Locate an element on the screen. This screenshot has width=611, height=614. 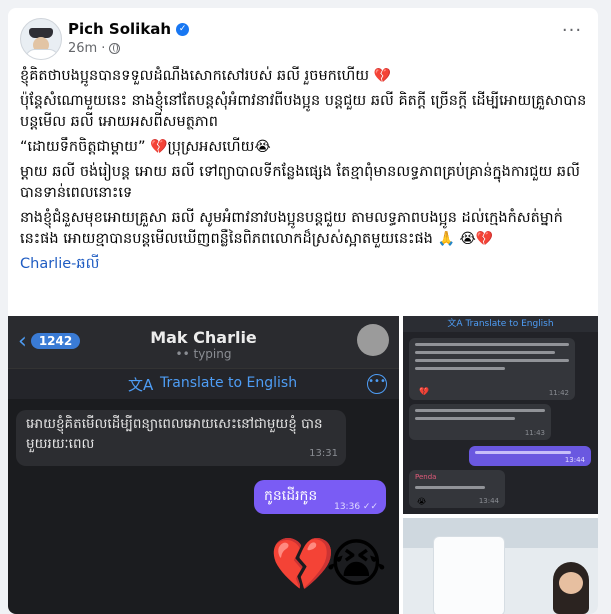
side-message: 💔 11:42 is located at coordinates (492, 369).